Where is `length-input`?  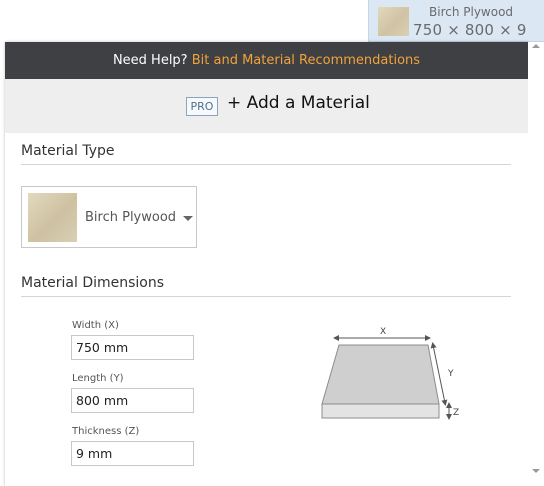 length-input is located at coordinates (132, 400).